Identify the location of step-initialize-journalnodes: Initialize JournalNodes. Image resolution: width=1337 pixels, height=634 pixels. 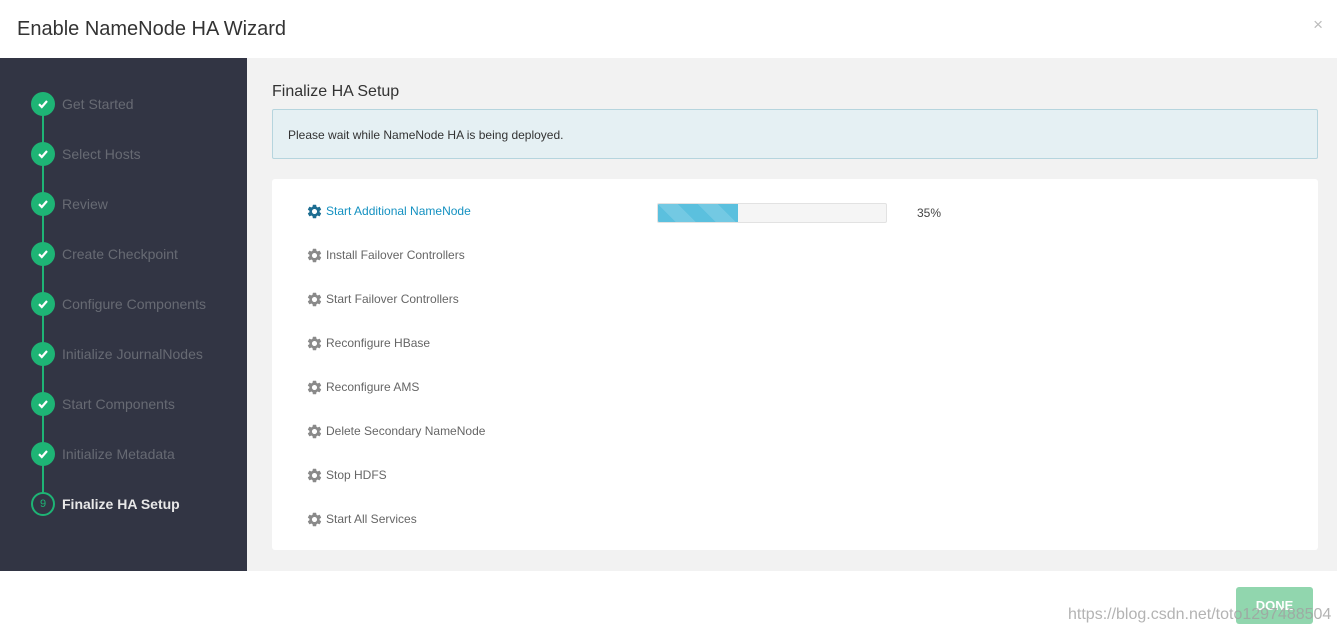
(139, 354).